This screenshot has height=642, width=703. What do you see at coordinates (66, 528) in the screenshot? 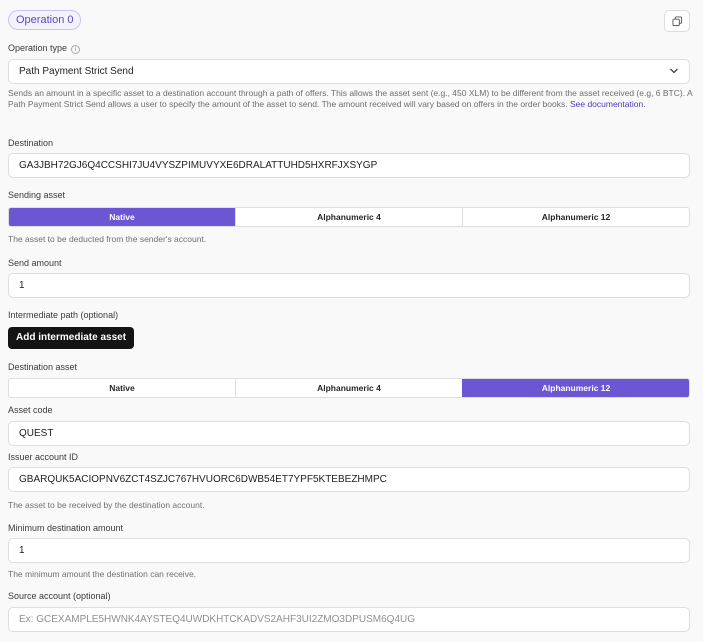
I see `min-destination-amount-label: Minimum destination amount` at bounding box center [66, 528].